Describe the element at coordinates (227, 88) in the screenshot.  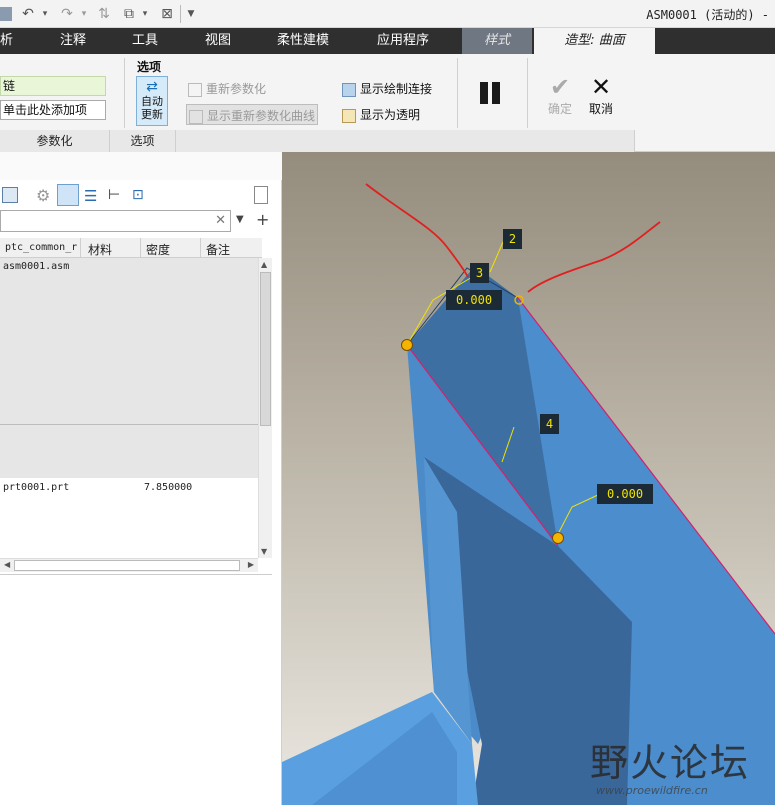
I see `reparametrize-button: 重新参数化` at that location.